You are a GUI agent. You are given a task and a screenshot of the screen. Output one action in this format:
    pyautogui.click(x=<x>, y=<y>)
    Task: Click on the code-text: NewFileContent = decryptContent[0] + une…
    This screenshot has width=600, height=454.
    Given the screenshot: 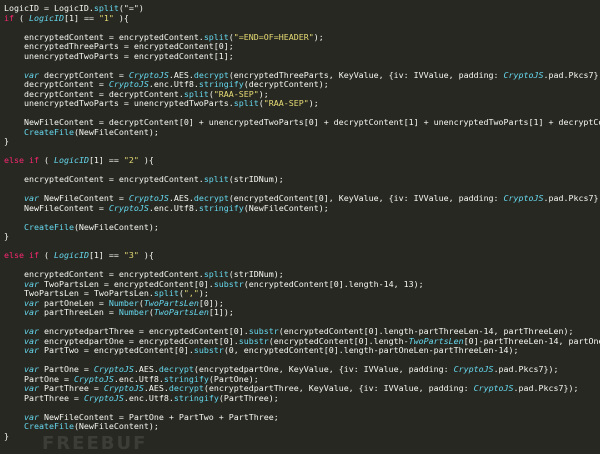 What is the action you would take?
    pyautogui.click(x=302, y=122)
    